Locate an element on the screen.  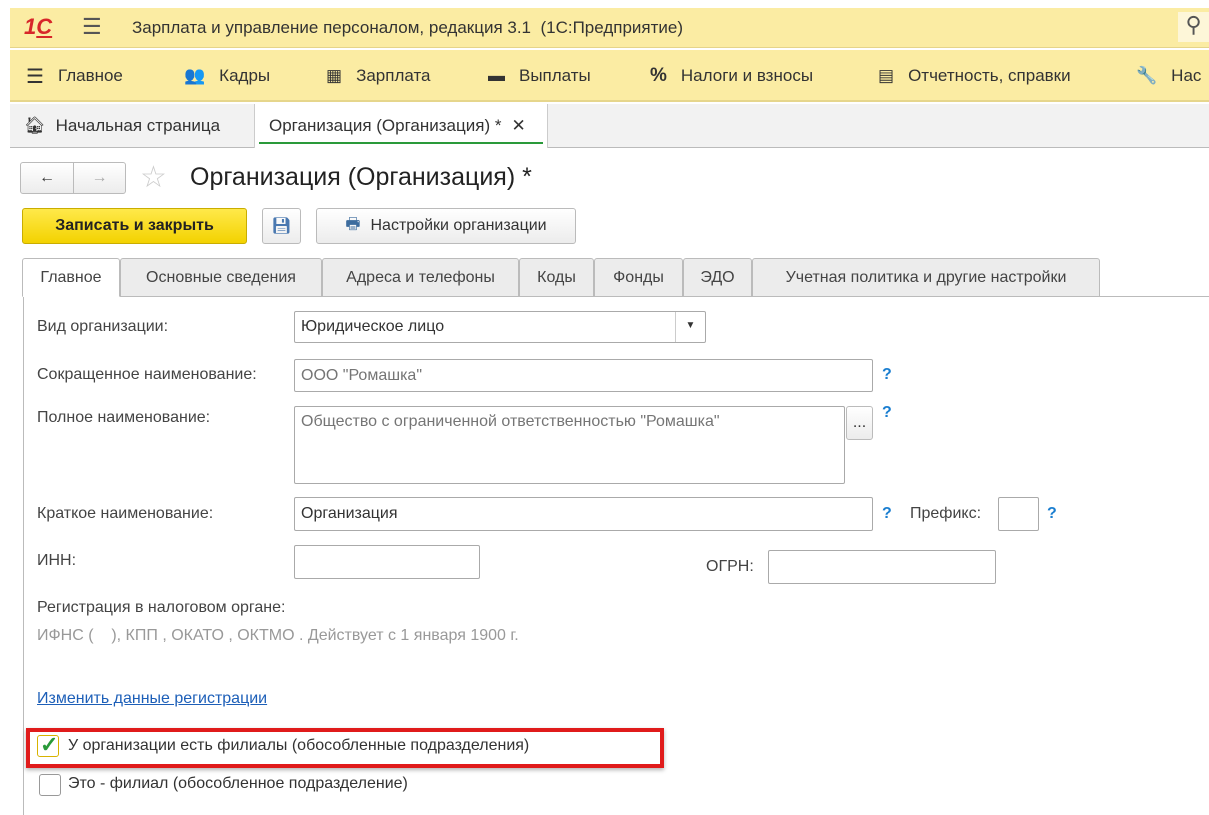
save-button: 💾︎ is located at coordinates (281, 226).